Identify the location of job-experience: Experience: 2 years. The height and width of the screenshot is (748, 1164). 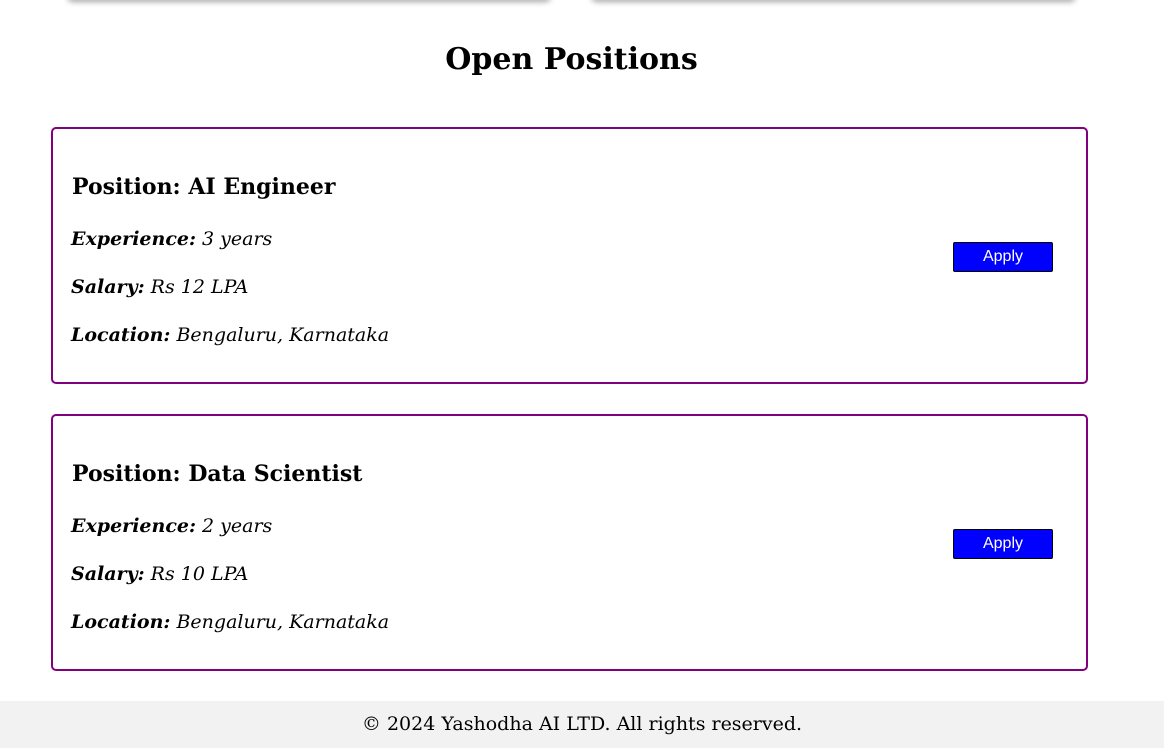
(171, 526).